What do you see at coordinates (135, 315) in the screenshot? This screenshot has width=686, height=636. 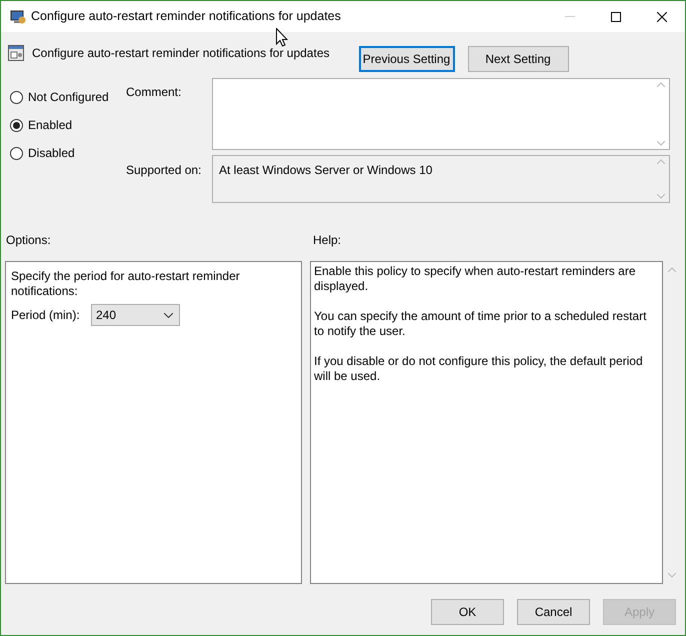 I see `period-dropdown: 240` at bounding box center [135, 315].